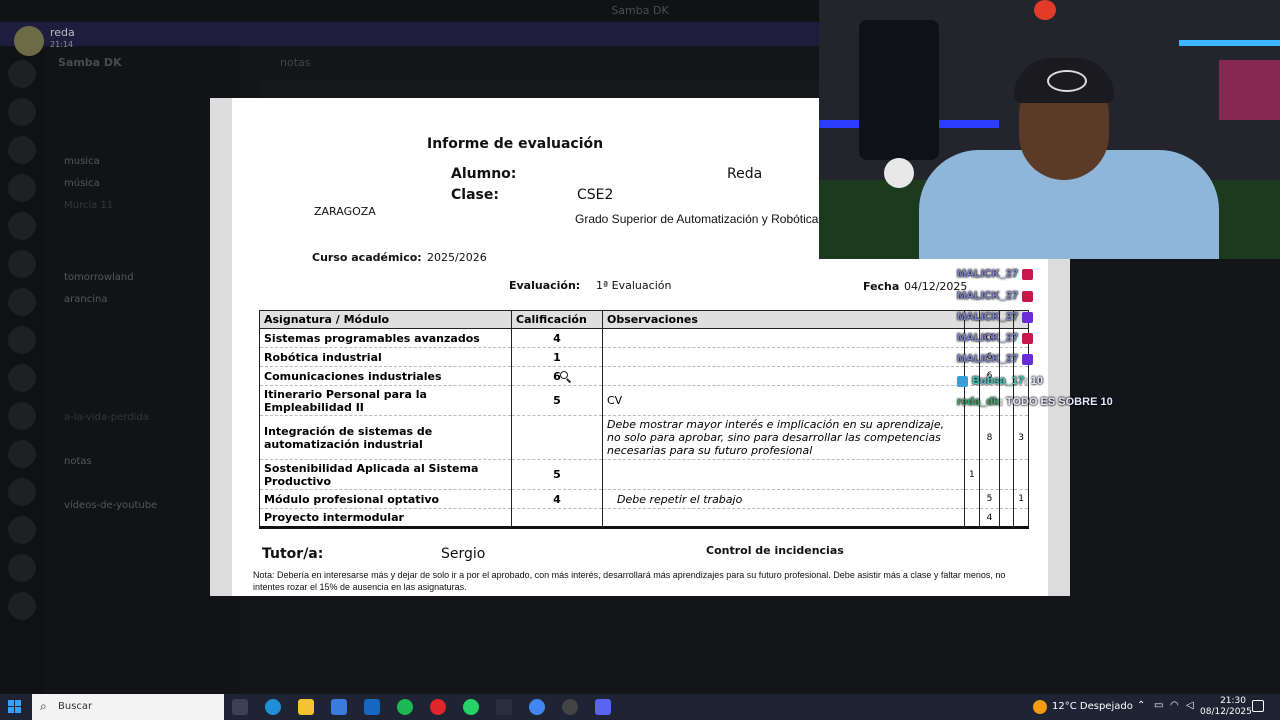 The height and width of the screenshot is (720, 1280). I want to click on message-time: 21:14, so click(62, 44).